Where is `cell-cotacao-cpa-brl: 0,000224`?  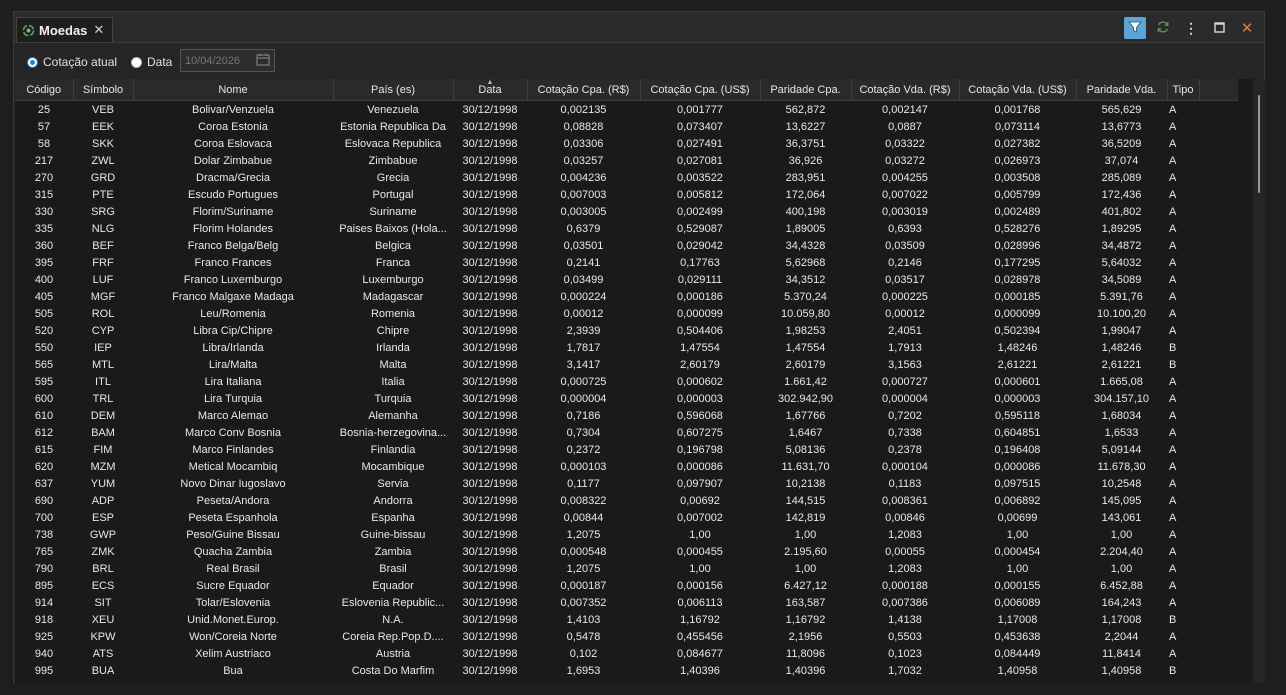 cell-cotacao-cpa-brl: 0,000224 is located at coordinates (583, 296).